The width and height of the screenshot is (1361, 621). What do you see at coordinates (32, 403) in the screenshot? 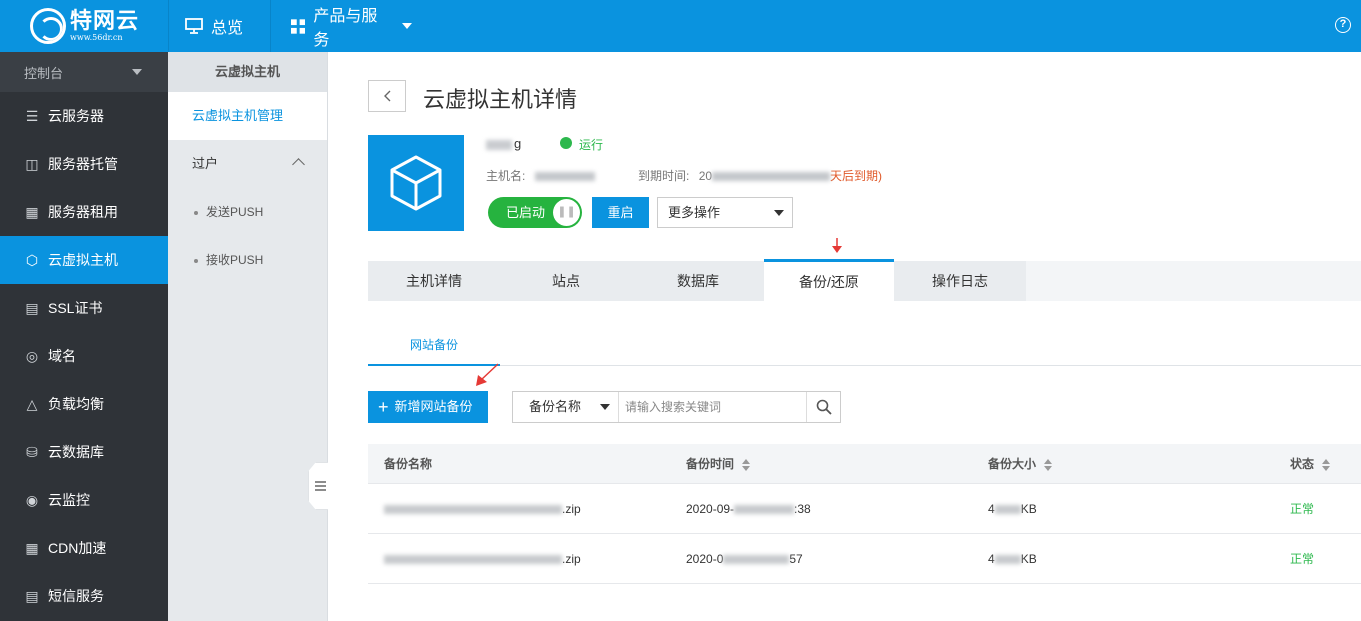
I see `balance-icon: △` at bounding box center [32, 403].